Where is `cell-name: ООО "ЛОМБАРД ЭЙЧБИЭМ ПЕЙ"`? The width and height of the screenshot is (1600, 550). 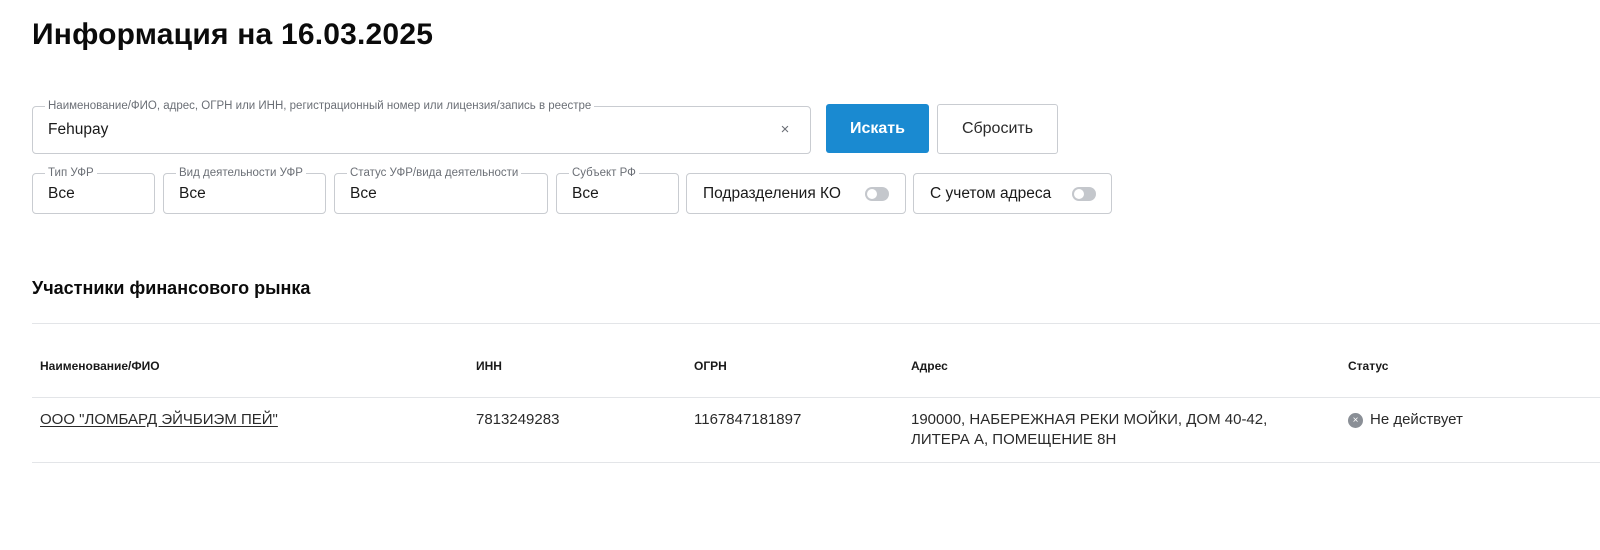 cell-name: ООО "ЛОМБАРД ЭЙЧБИЭМ ПЕЙ" is located at coordinates (159, 420).